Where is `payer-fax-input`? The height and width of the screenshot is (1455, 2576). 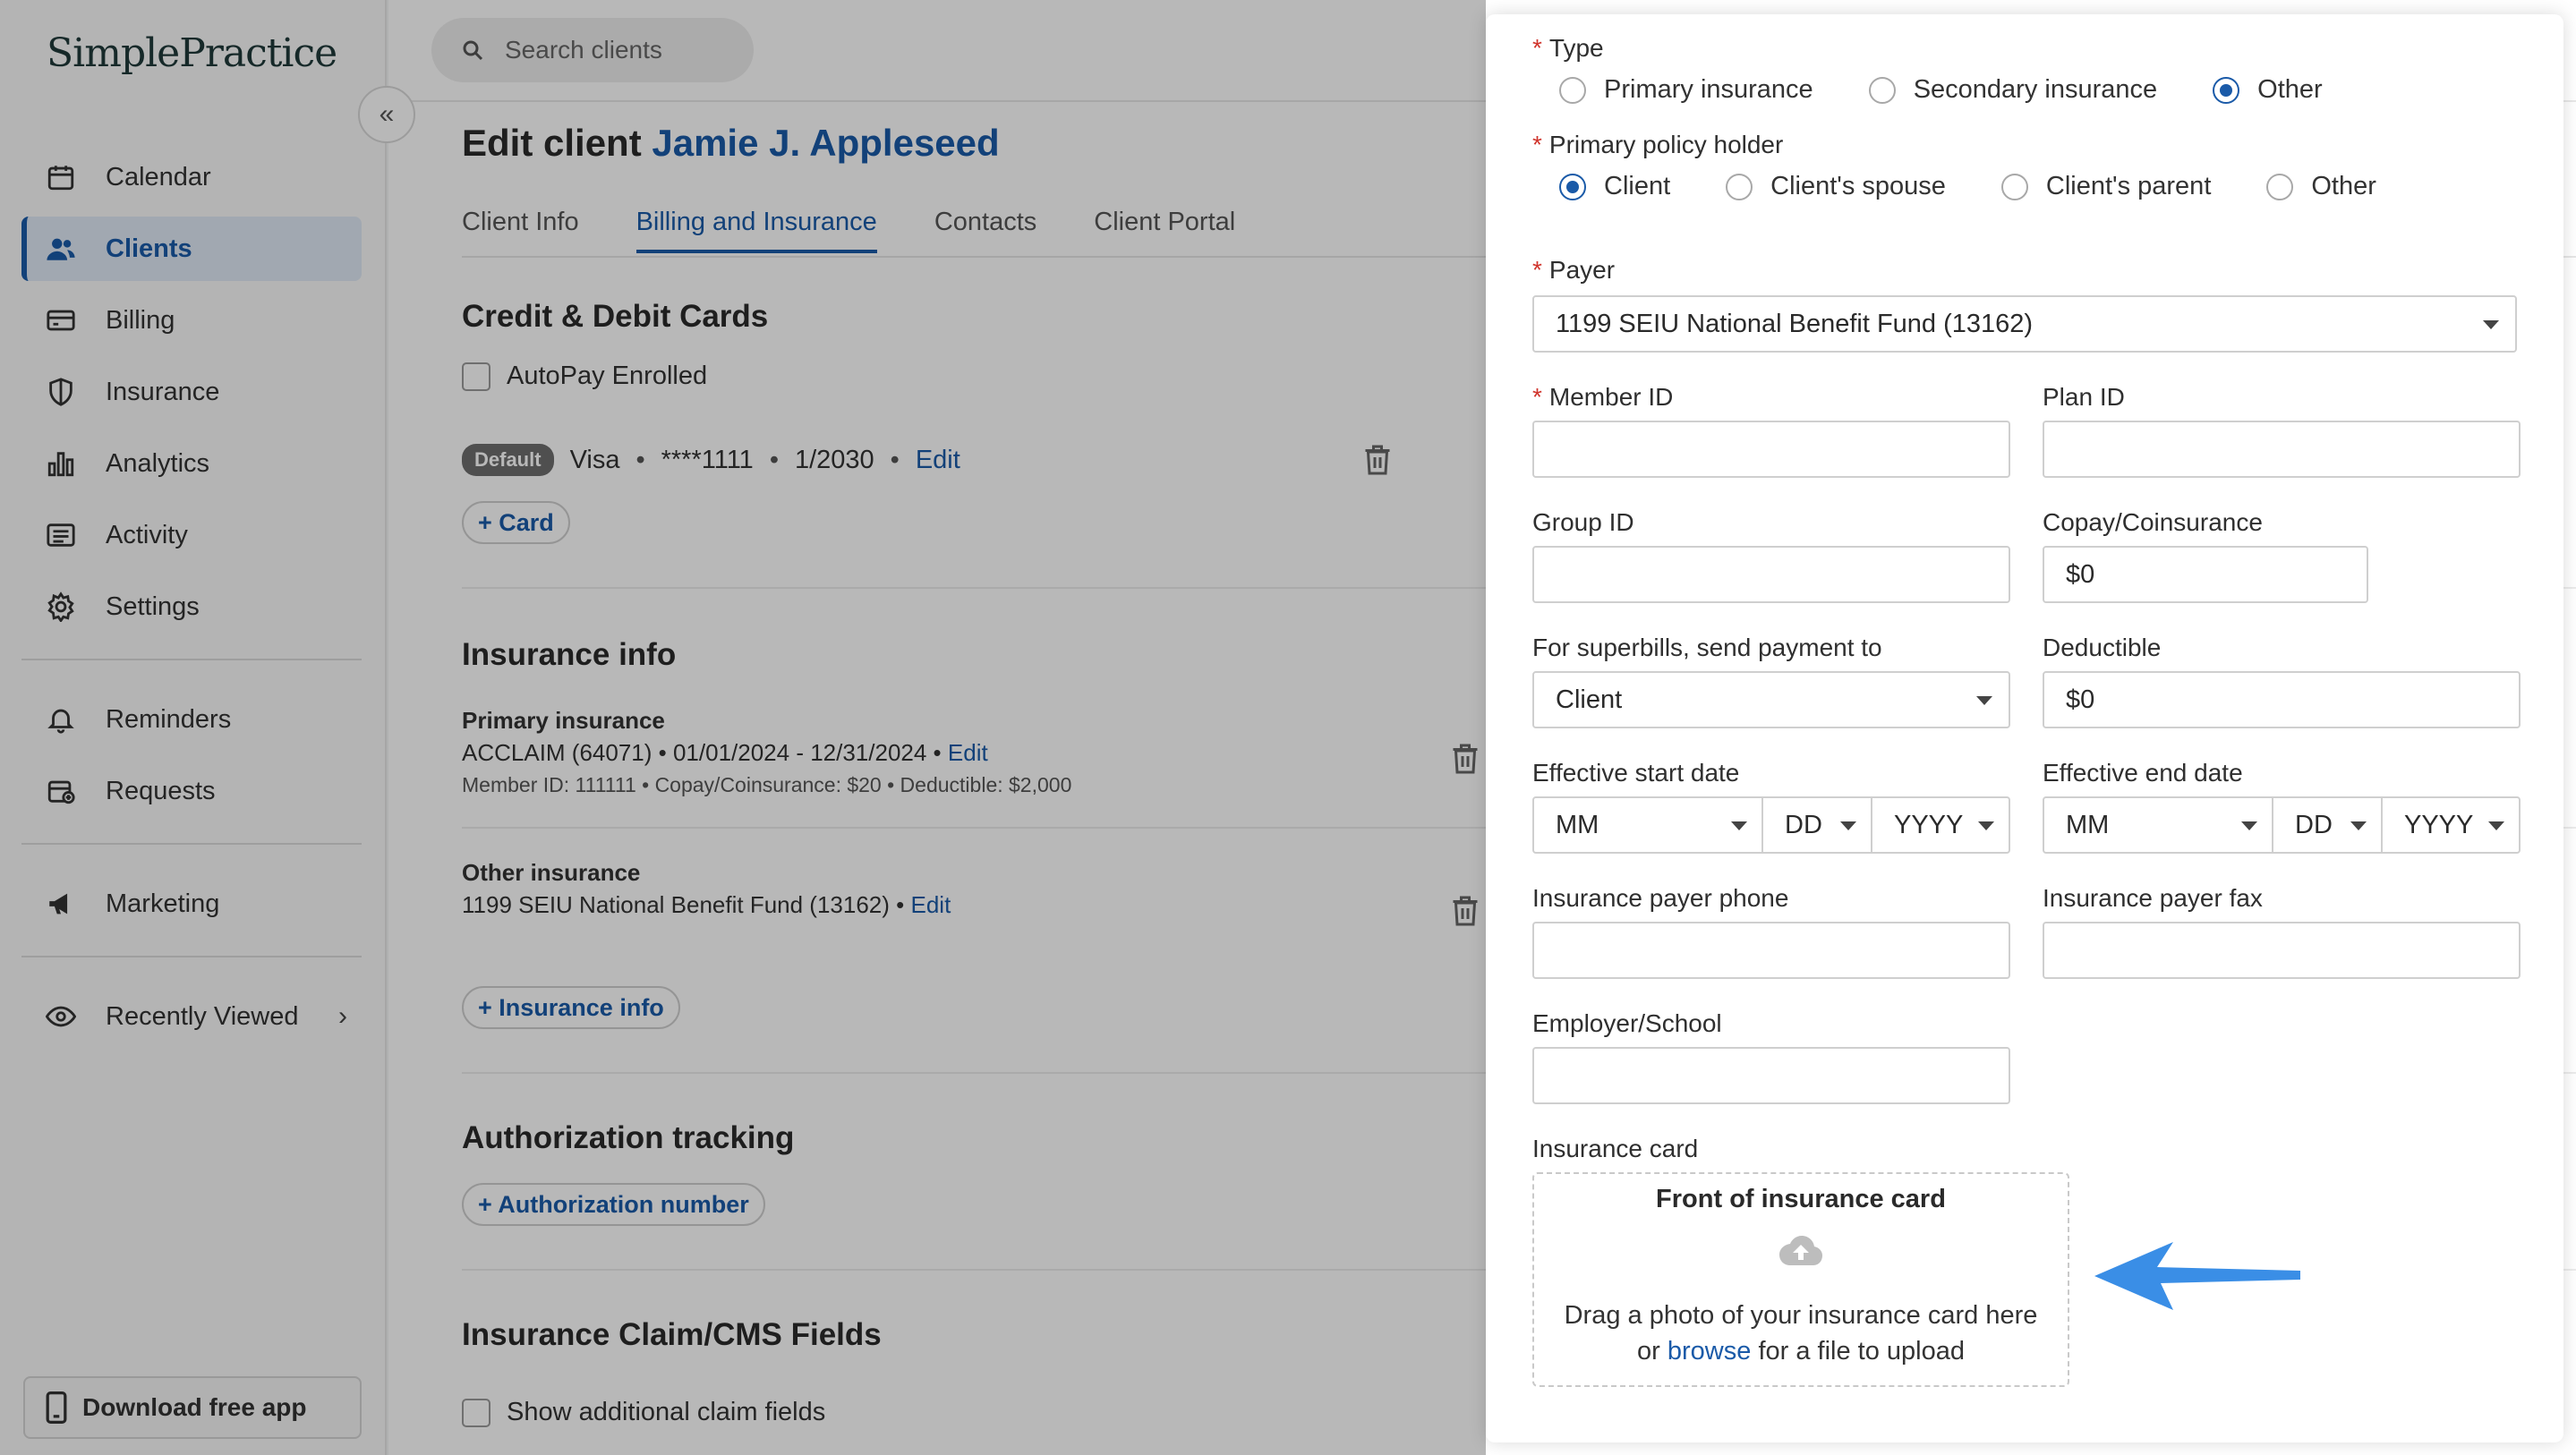
payer-fax-input is located at coordinates (2282, 950).